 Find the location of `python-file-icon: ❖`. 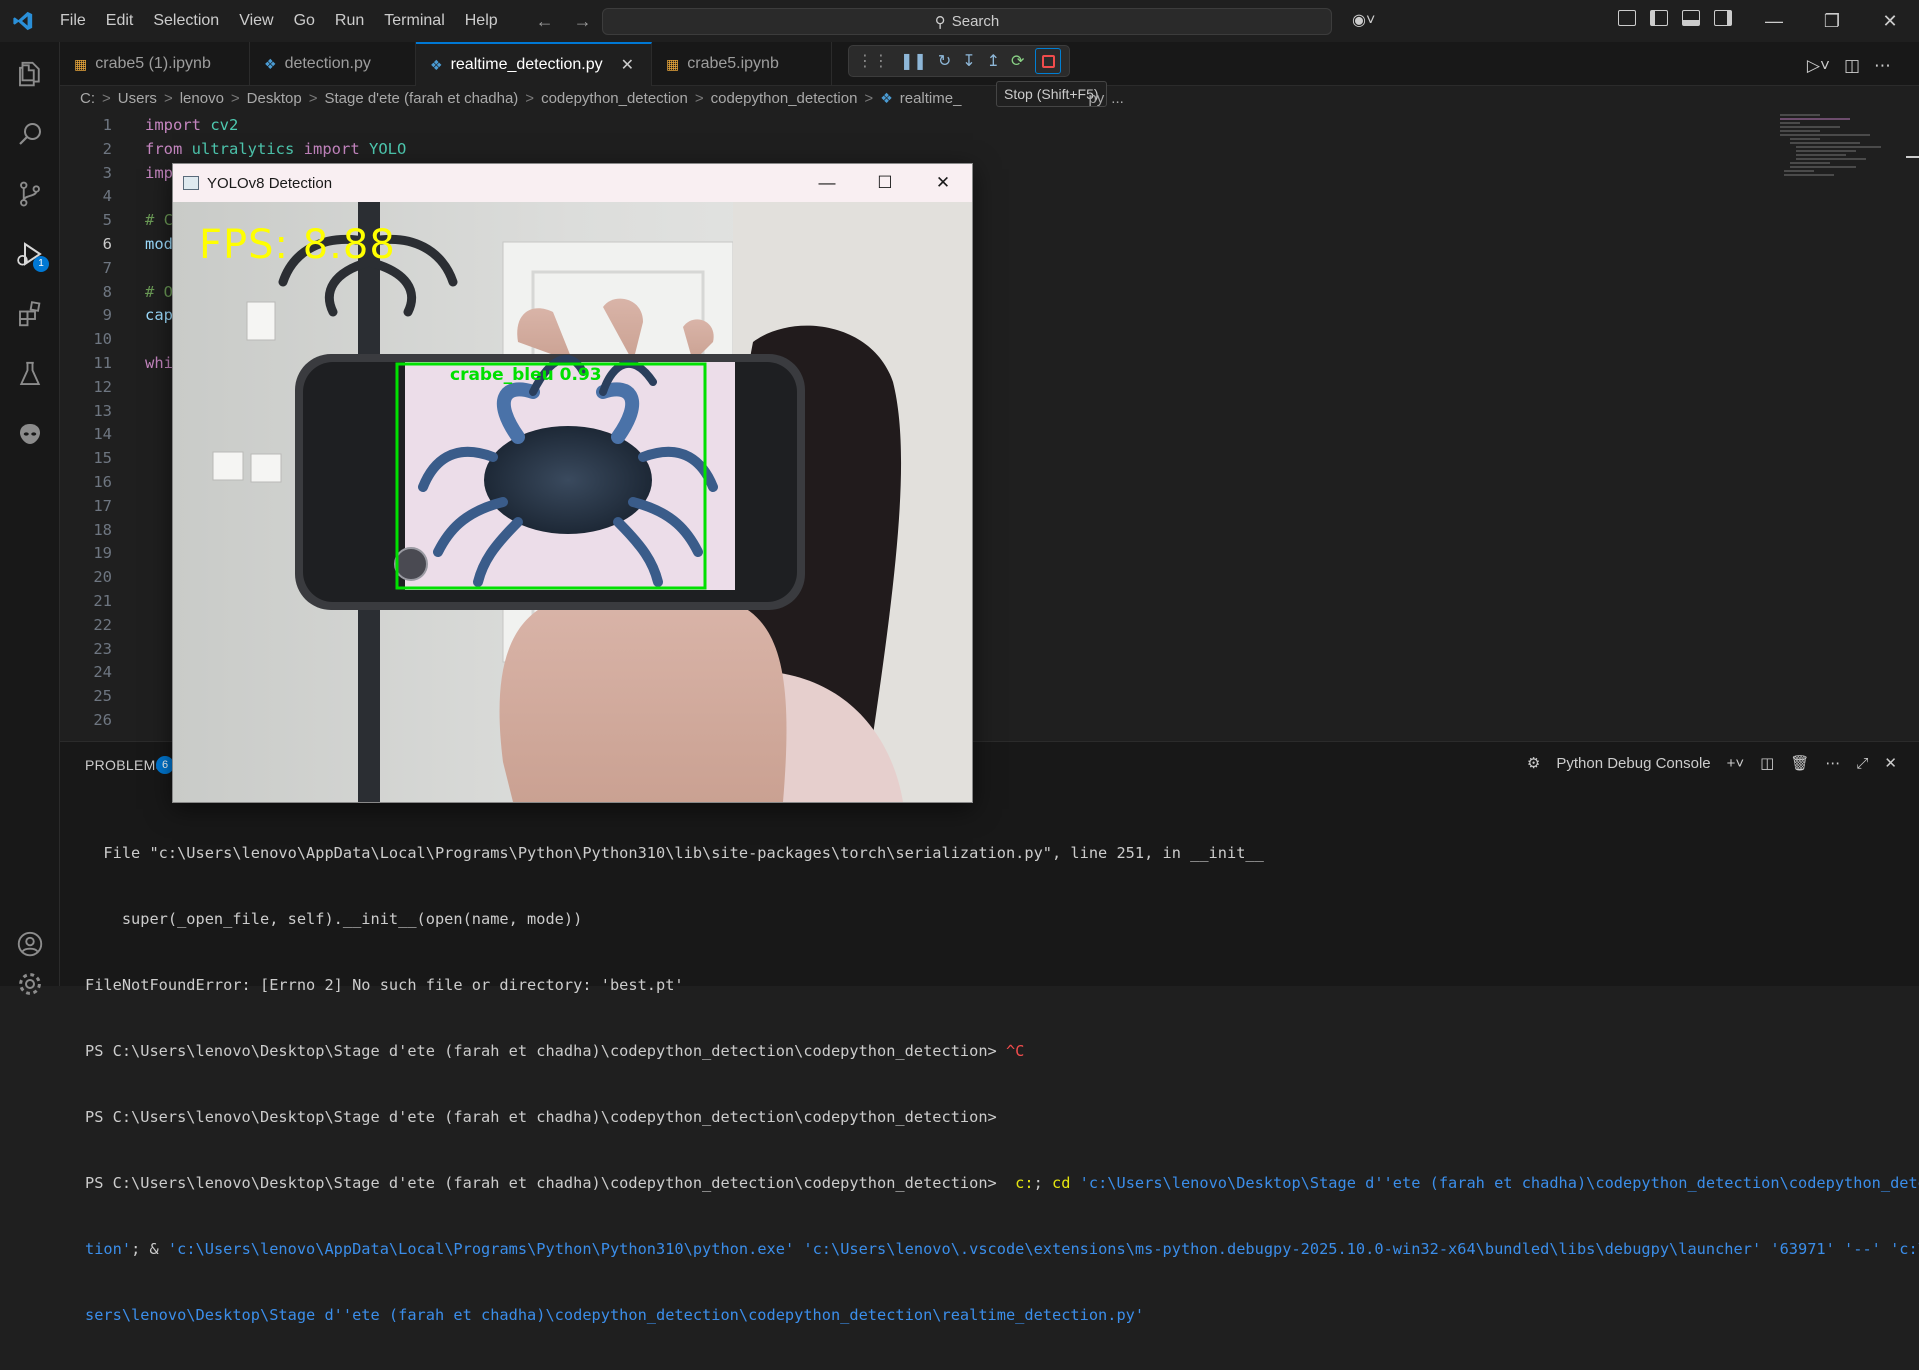

python-file-icon: ❖ is located at coordinates (436, 64).